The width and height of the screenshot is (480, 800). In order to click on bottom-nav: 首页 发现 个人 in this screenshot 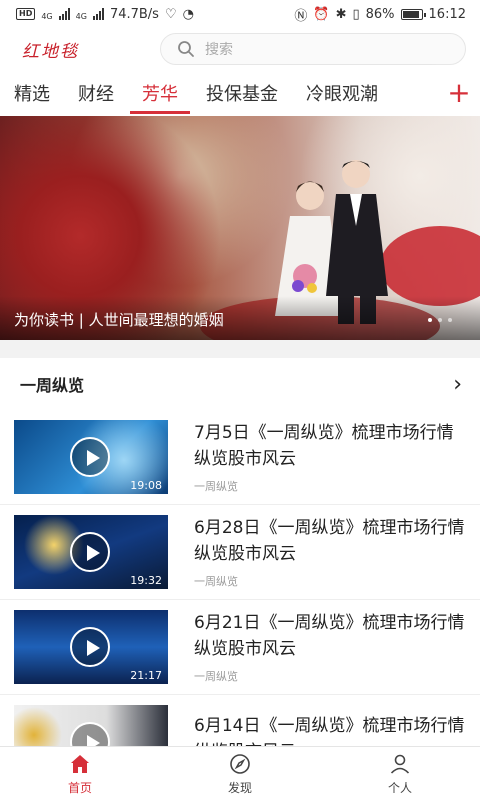, I will do `click(240, 773)`.